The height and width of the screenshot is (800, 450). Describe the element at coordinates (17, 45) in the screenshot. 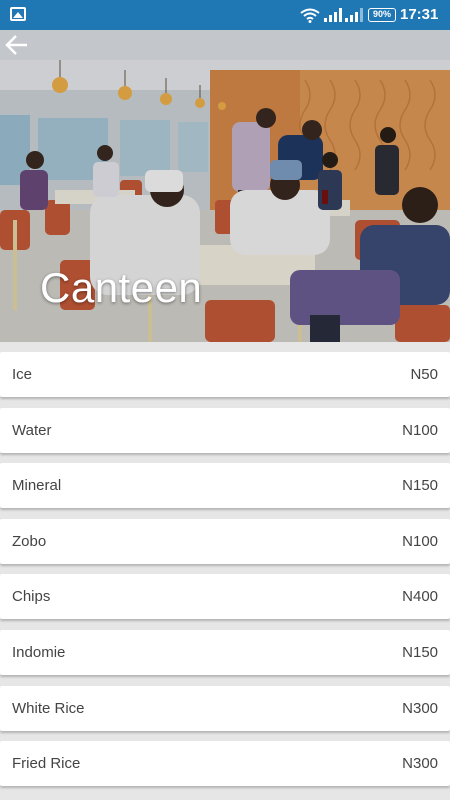

I see `back-button` at that location.